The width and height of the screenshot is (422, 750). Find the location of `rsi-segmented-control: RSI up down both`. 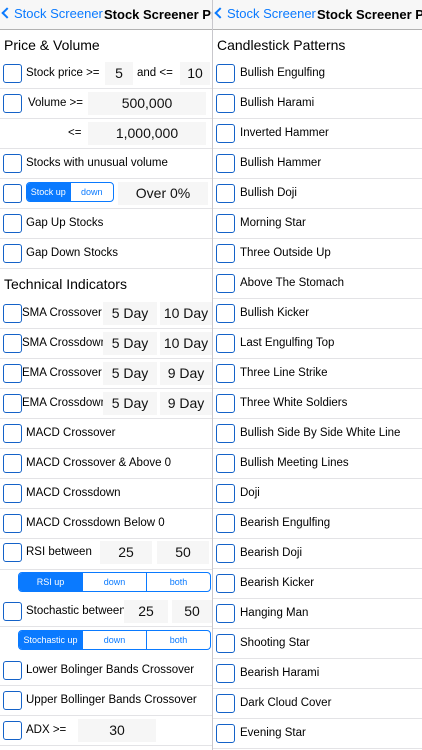

rsi-segmented-control: RSI up down both is located at coordinates (114, 582).